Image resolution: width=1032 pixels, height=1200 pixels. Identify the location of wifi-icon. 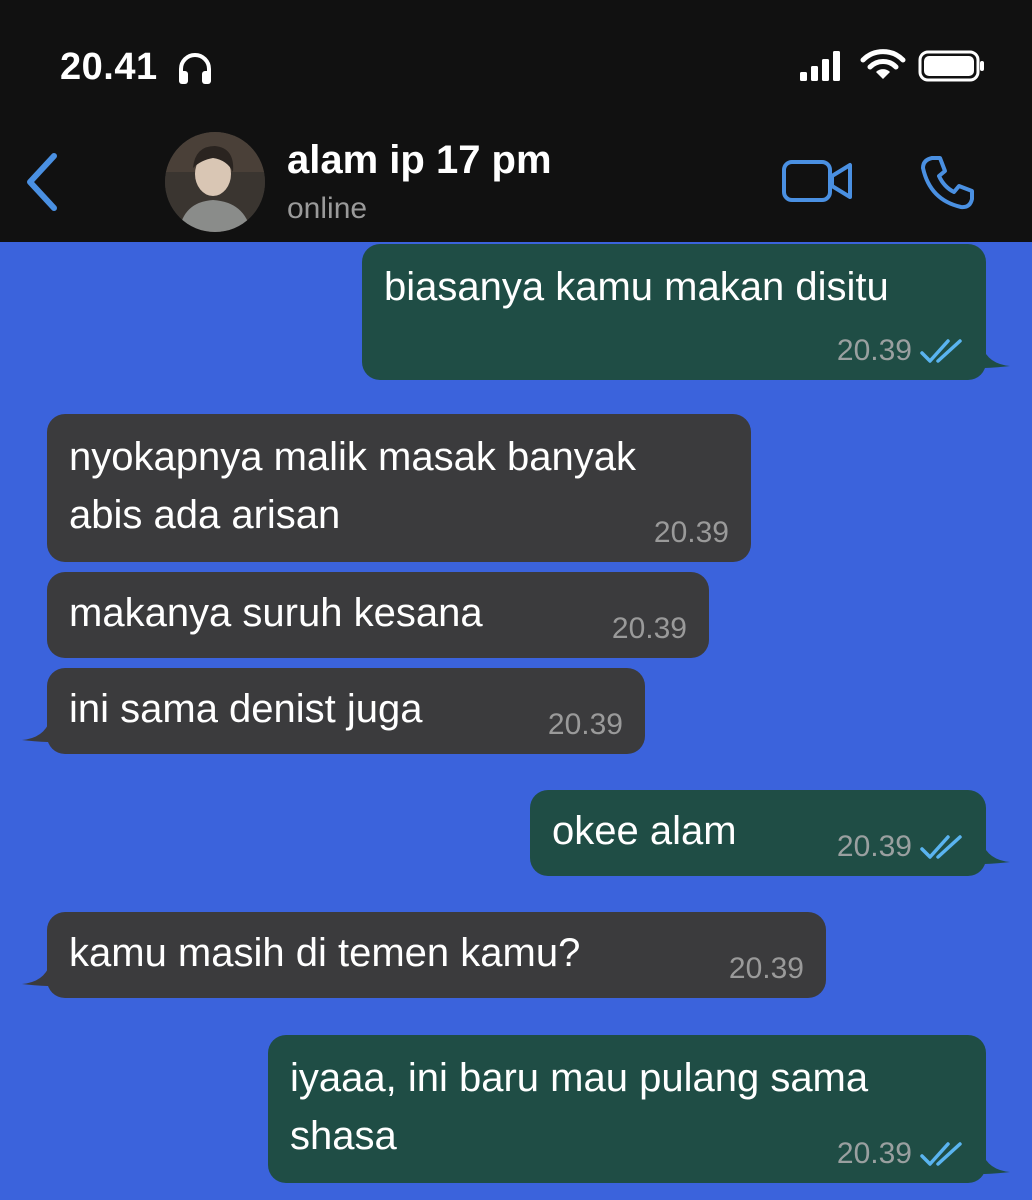
(883, 64).